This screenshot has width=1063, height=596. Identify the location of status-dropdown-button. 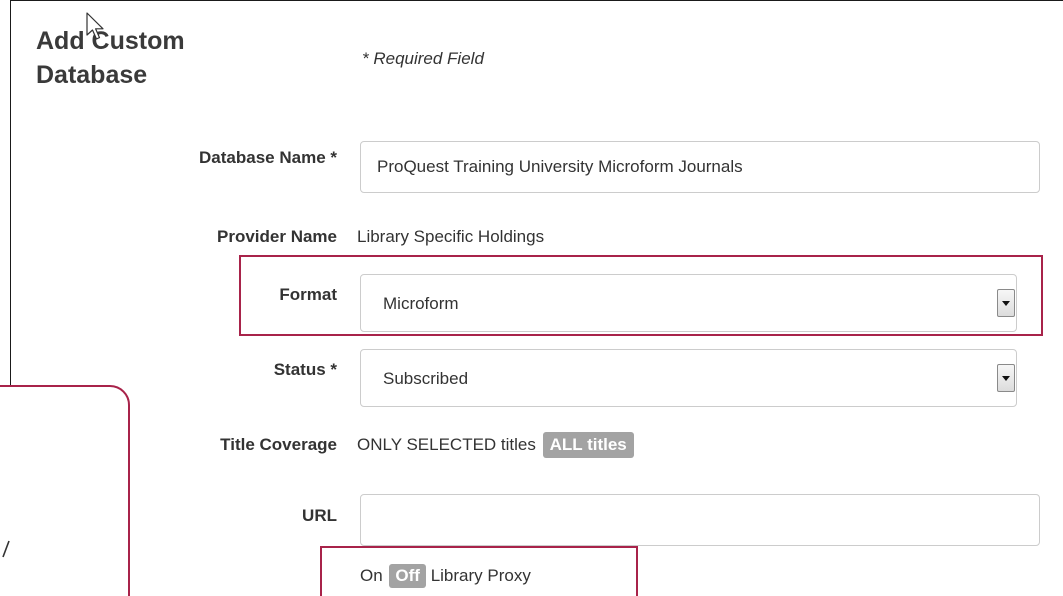
(1006, 378).